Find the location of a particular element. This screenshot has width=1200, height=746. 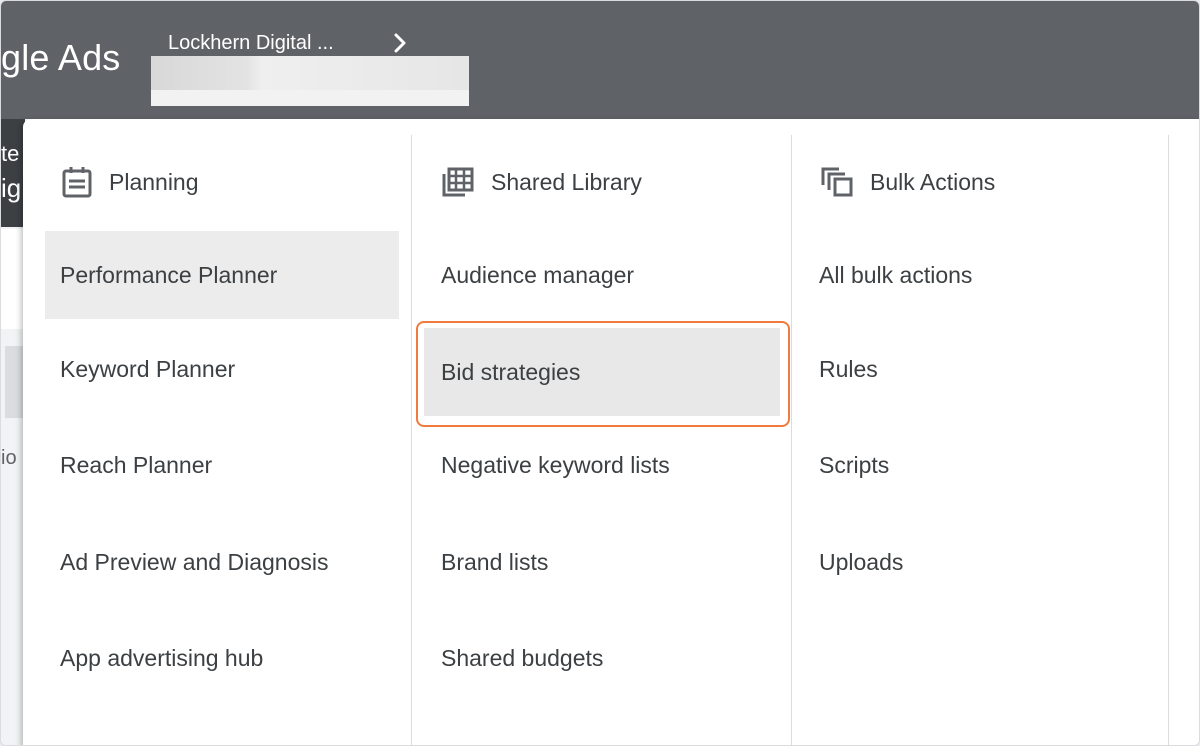

copy-stack-icon is located at coordinates (837, 182).